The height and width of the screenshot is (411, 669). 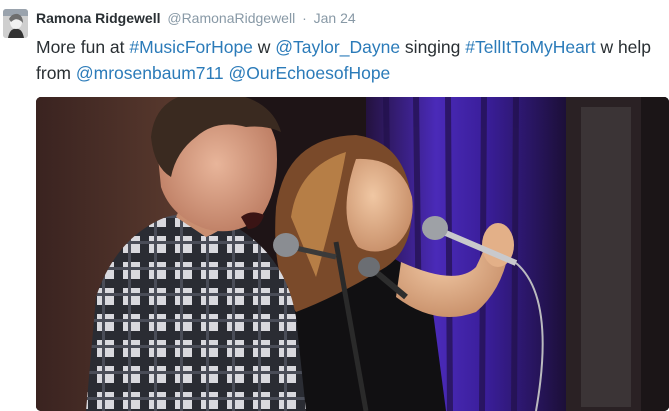 What do you see at coordinates (191, 47) in the screenshot?
I see `hashtag-link: #MusicForHope` at bounding box center [191, 47].